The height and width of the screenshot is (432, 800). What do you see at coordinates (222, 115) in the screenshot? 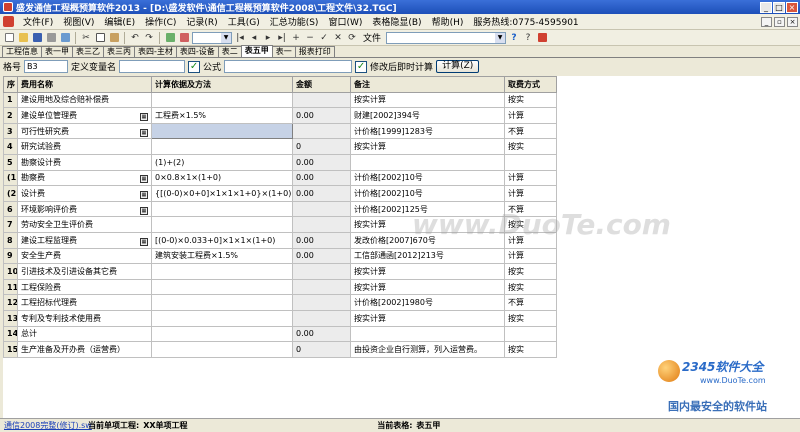
I see `row-basis: 工程费×1.5%` at bounding box center [222, 115].